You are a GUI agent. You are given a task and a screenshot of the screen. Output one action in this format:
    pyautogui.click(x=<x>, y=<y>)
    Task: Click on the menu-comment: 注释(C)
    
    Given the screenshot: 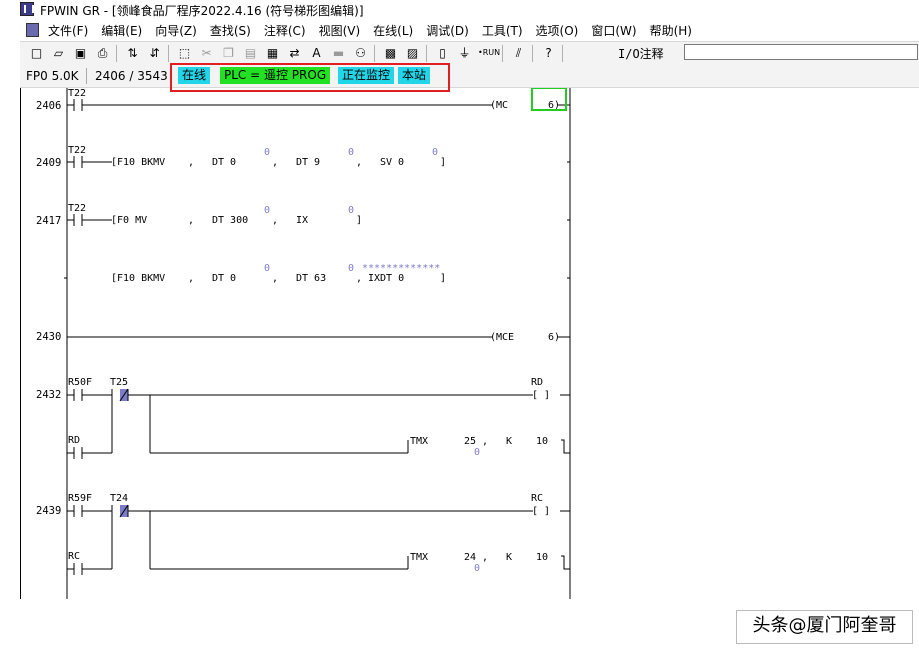 What is the action you would take?
    pyautogui.click(x=285, y=30)
    